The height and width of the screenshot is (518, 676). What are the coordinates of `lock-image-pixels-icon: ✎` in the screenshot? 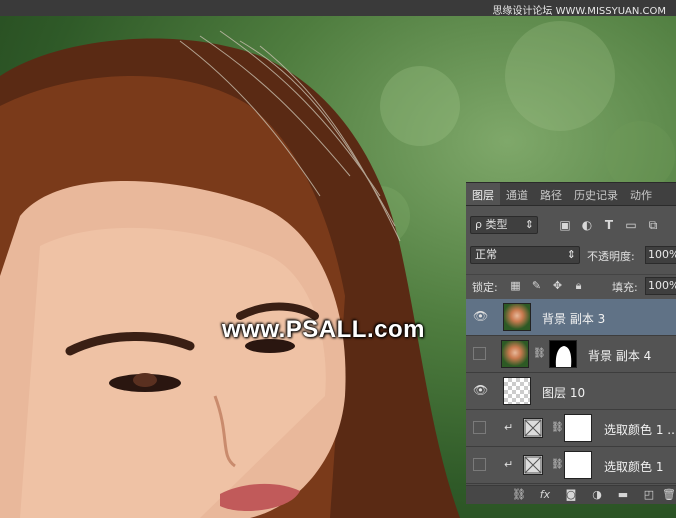 It's located at (536, 285).